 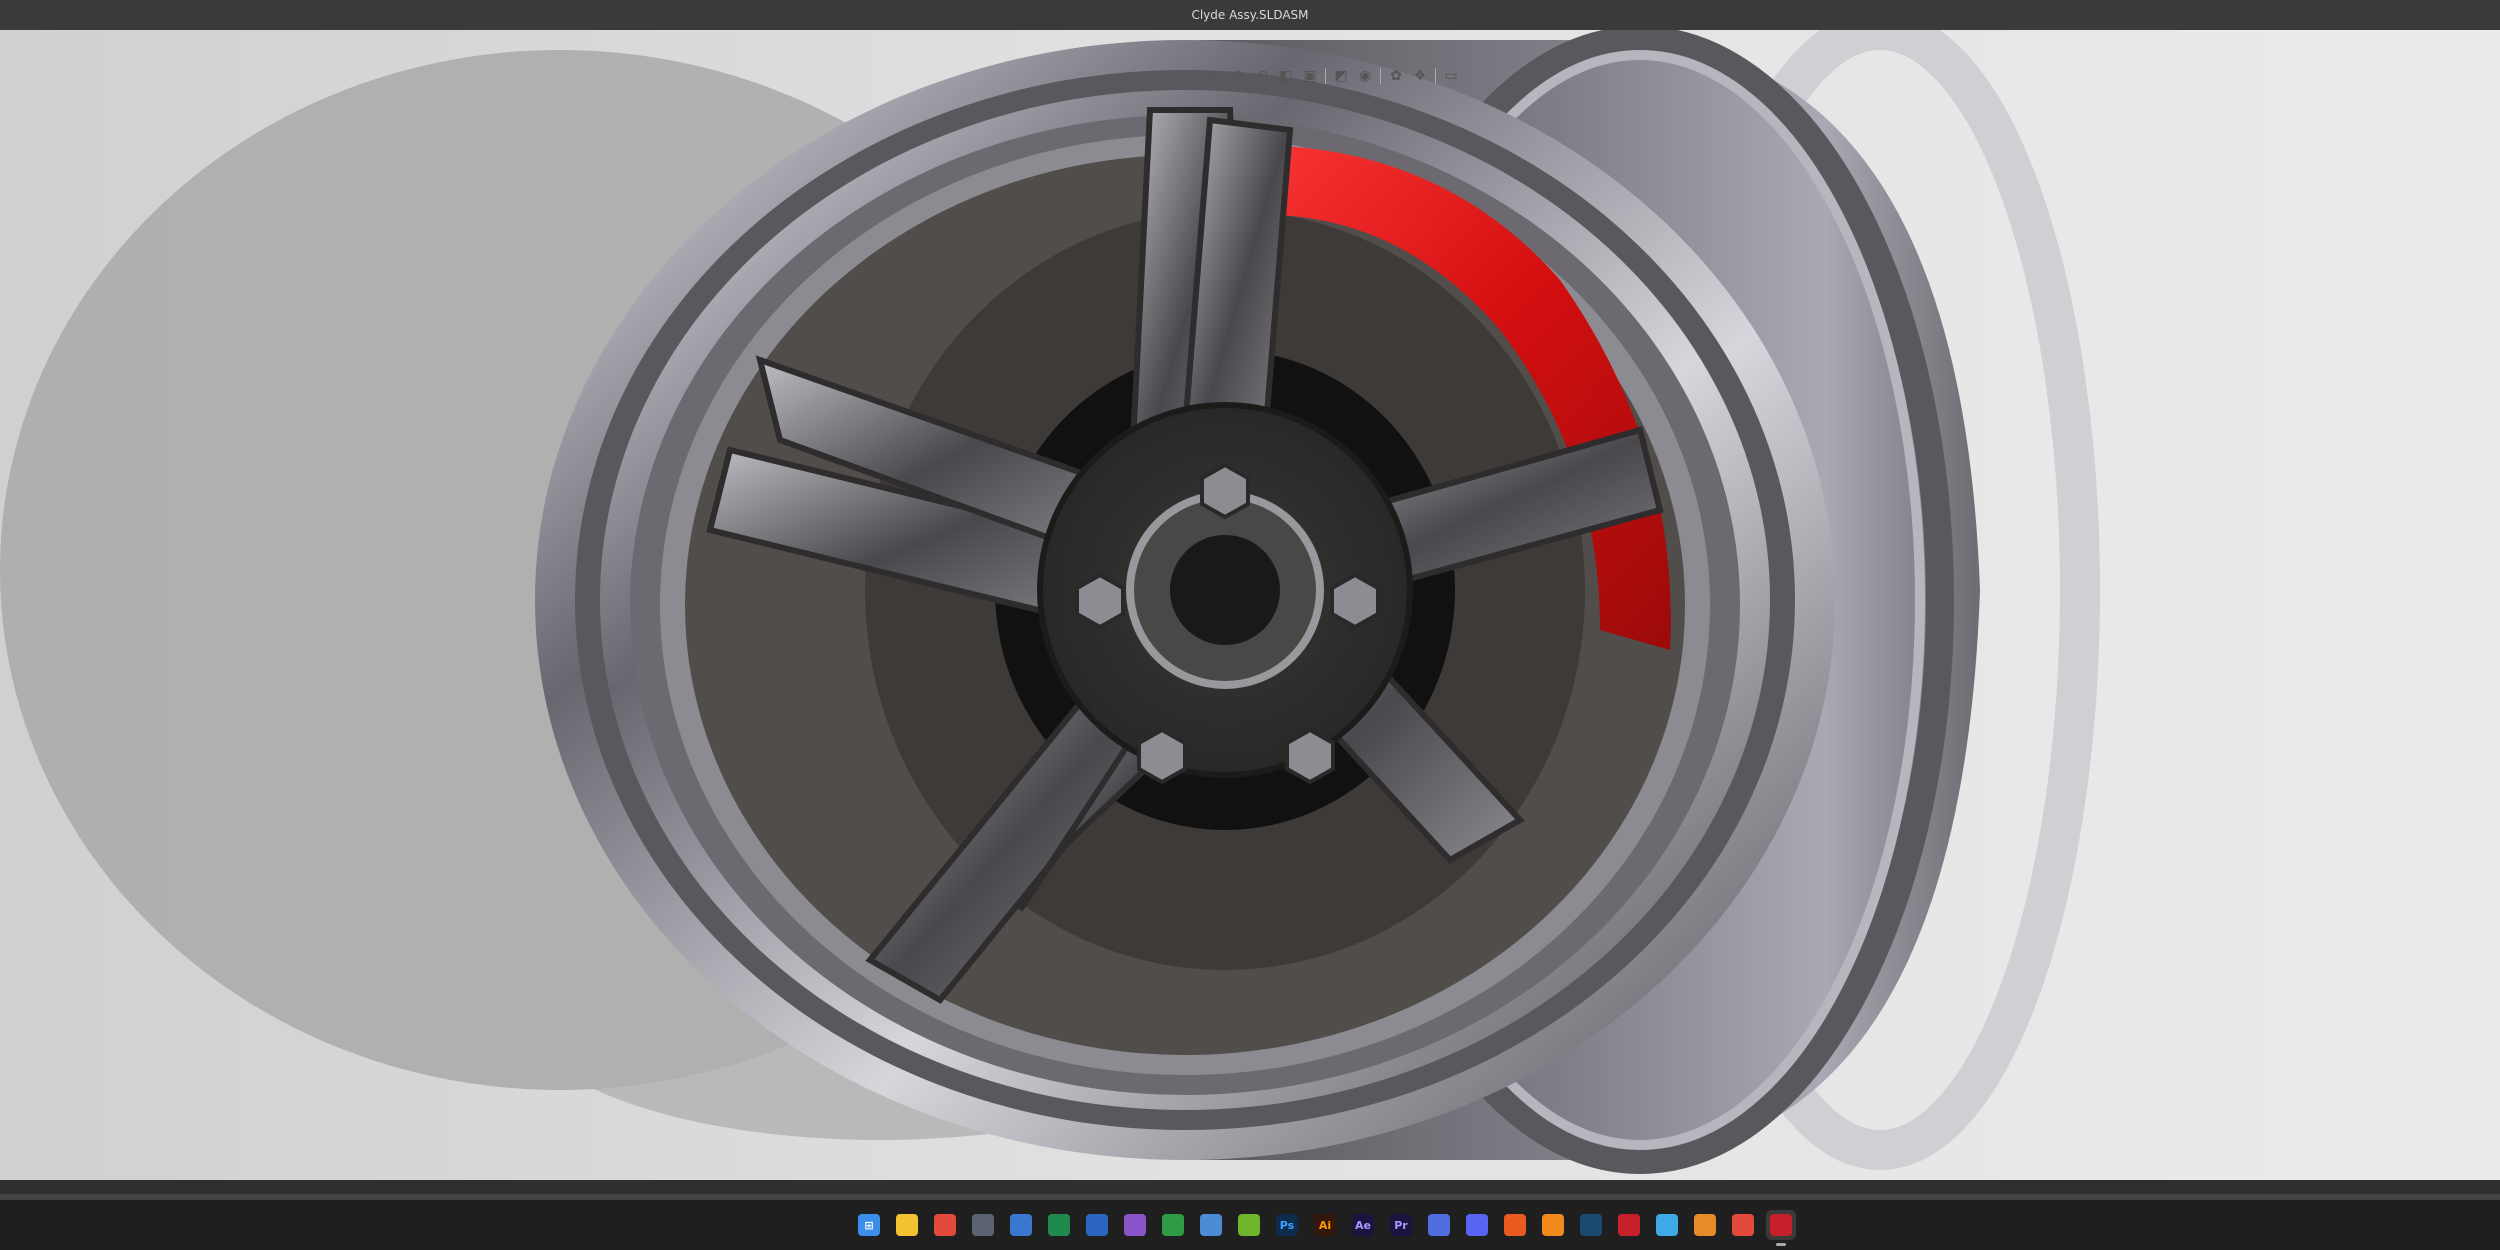 I want to click on xbox-icon, so click(x=1173, y=1225).